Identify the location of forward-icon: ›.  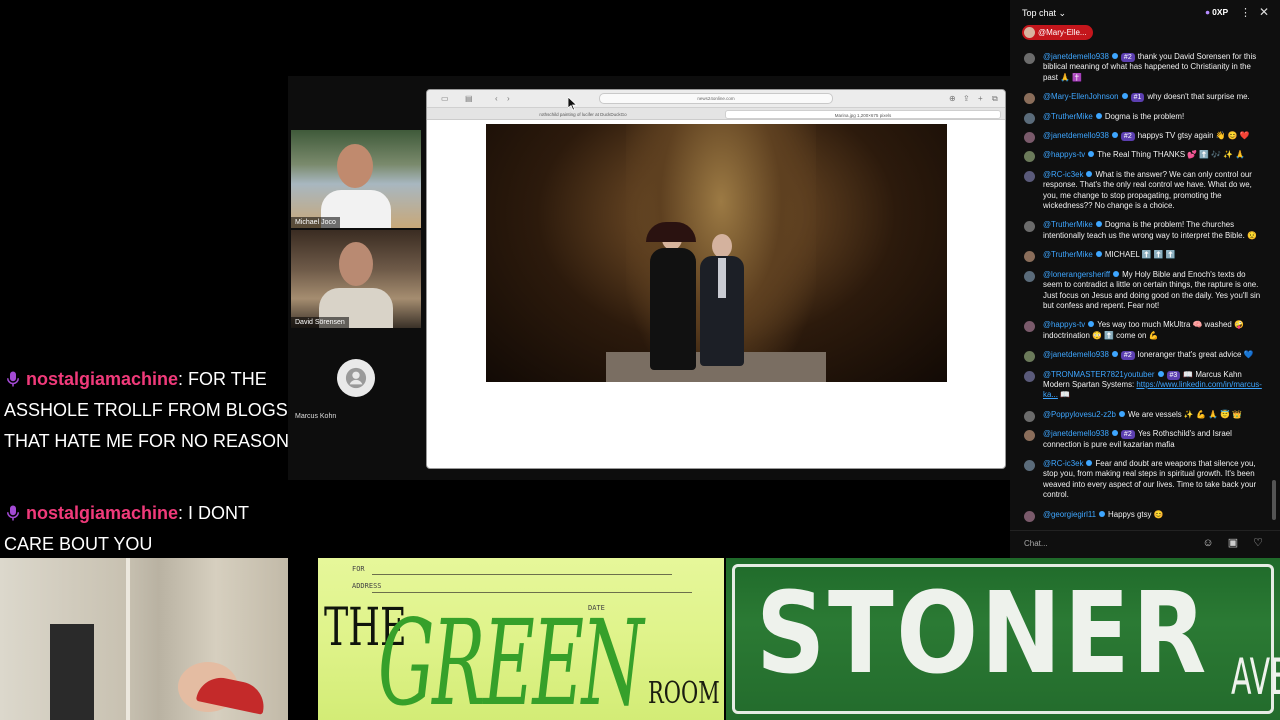
(508, 98).